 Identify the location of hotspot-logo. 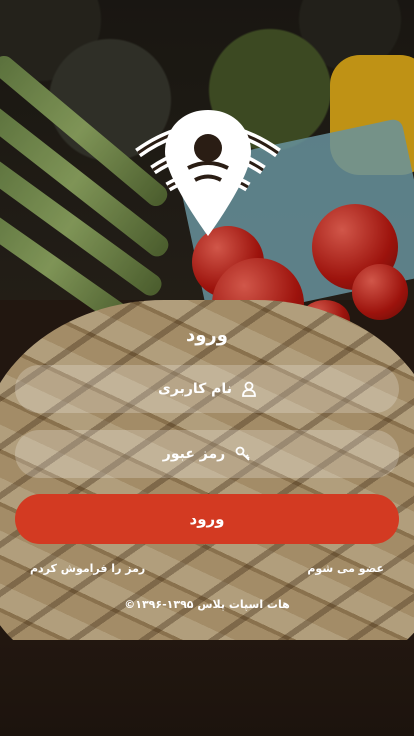
(208, 173).